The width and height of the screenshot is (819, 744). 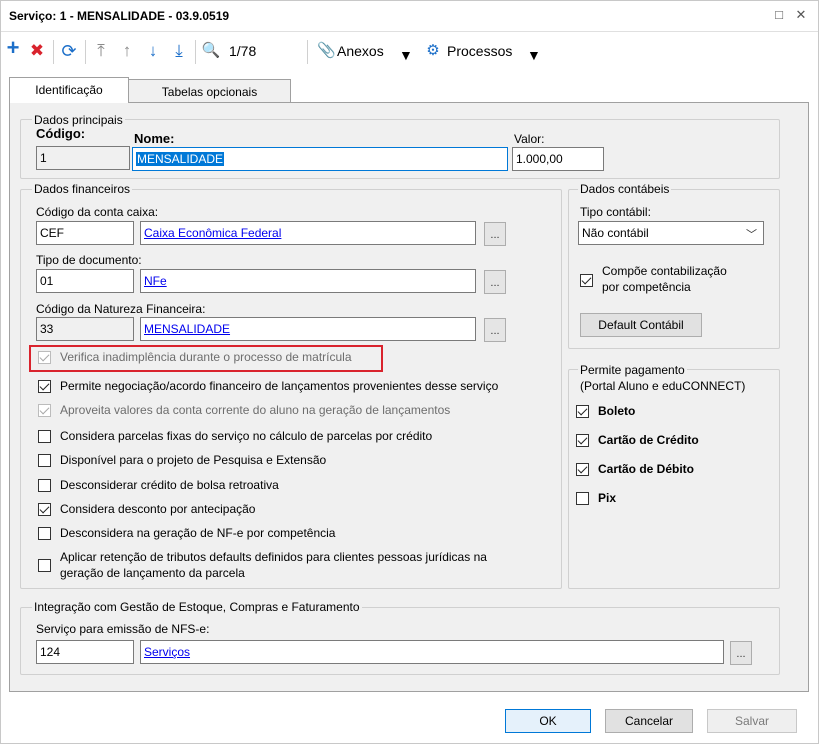 What do you see at coordinates (586, 280) in the screenshot?
I see `compoe-contabilizacao-checkbox` at bounding box center [586, 280].